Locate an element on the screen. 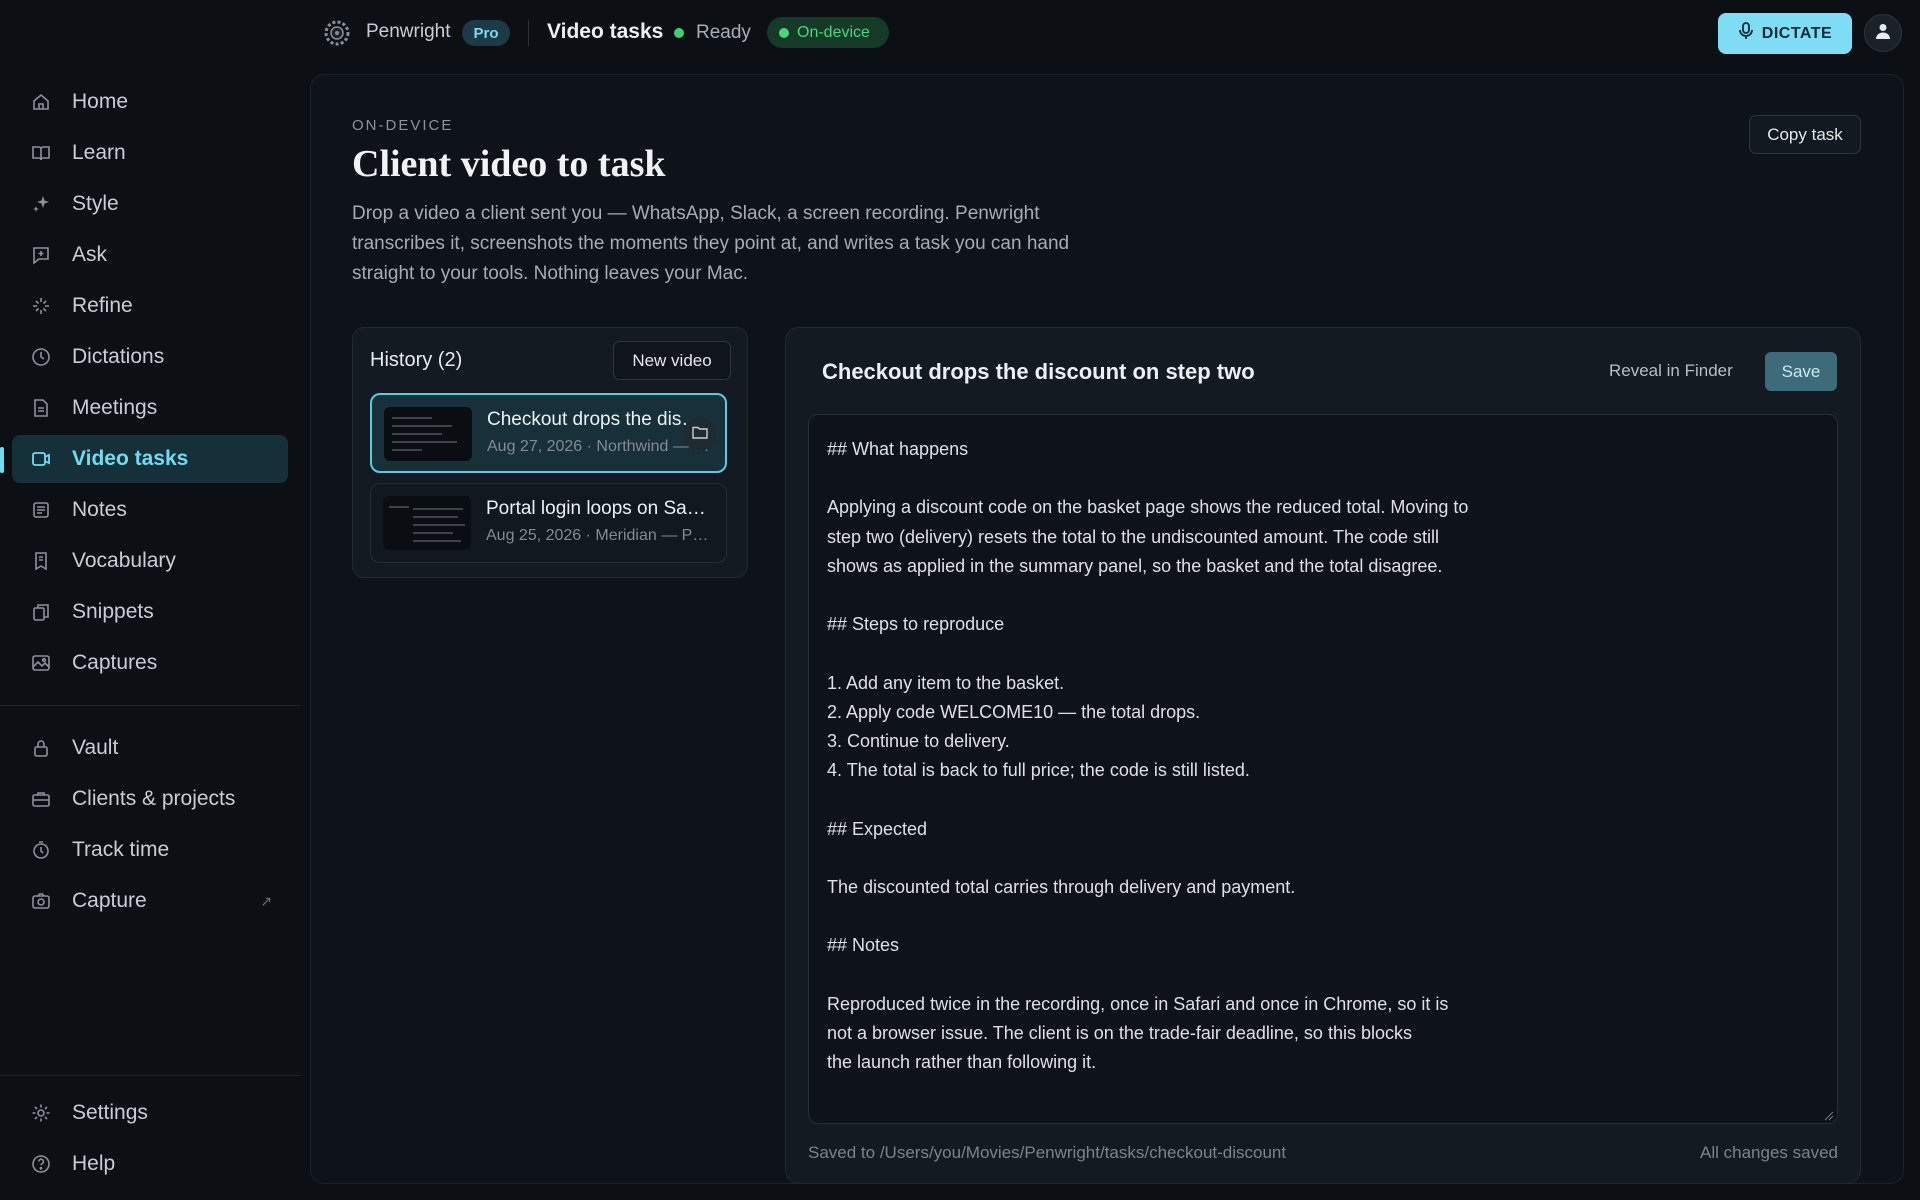  copy-icon is located at coordinates (41, 612).